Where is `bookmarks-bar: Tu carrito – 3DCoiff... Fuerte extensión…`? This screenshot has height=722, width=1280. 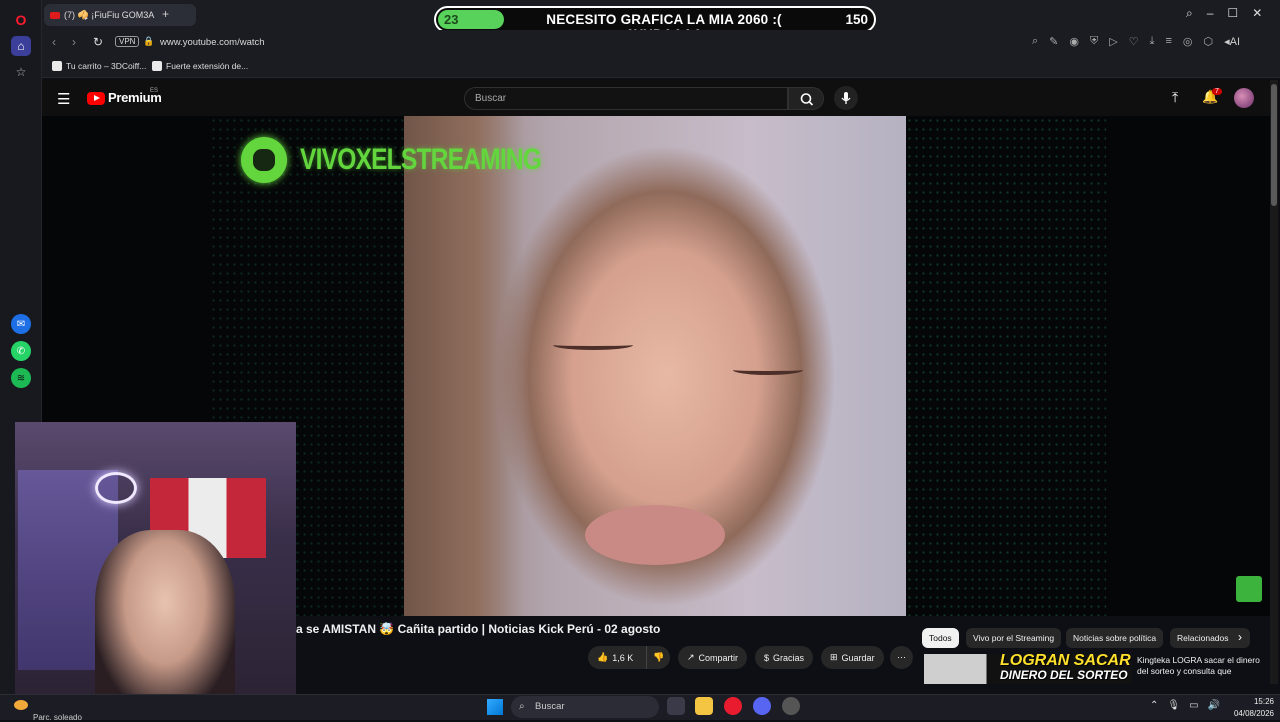
bookmarks-bar: Tu carrito – 3DCoiff... Fuerte extensión… is located at coordinates (661, 67).